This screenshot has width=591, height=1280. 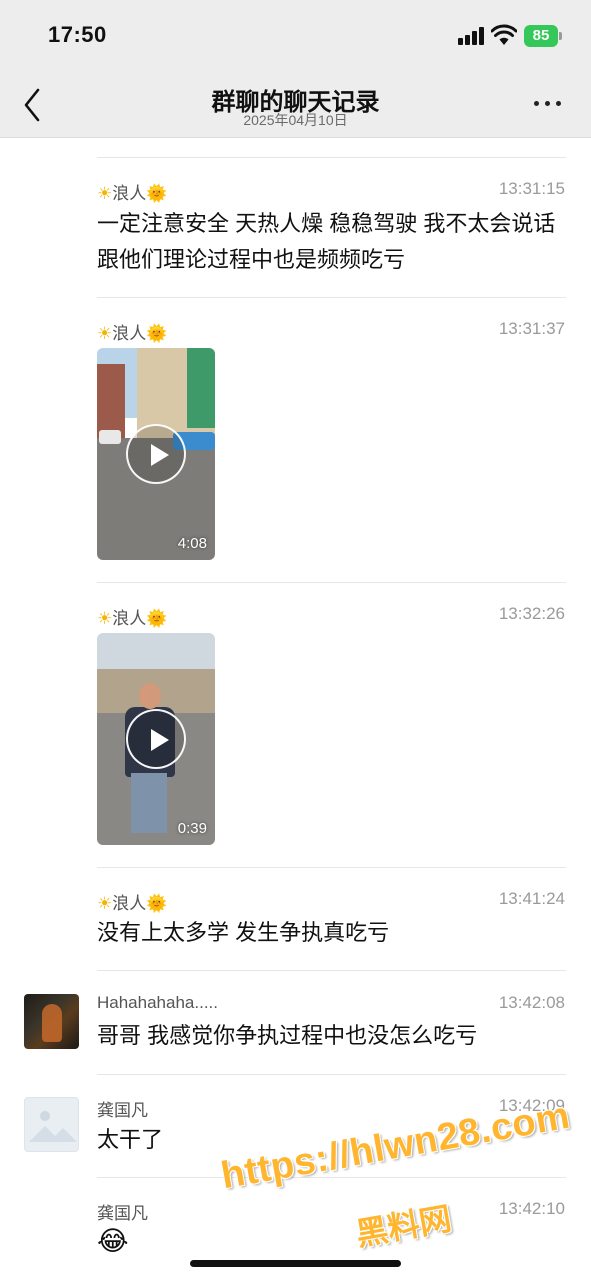 I want to click on message-time: 13:31:37, so click(x=531, y=328).